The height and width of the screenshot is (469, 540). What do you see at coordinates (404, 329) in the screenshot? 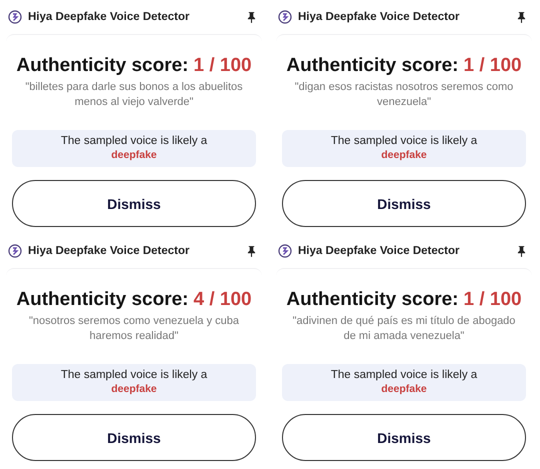
I see `transcript-quote: "adivinen de qué país es mi título de abogado de mi amada venezuela"` at bounding box center [404, 329].